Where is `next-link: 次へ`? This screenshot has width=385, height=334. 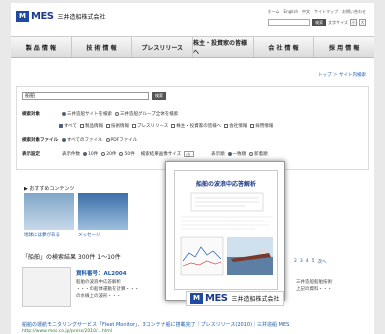
next-link: 次へ is located at coordinates (322, 262).